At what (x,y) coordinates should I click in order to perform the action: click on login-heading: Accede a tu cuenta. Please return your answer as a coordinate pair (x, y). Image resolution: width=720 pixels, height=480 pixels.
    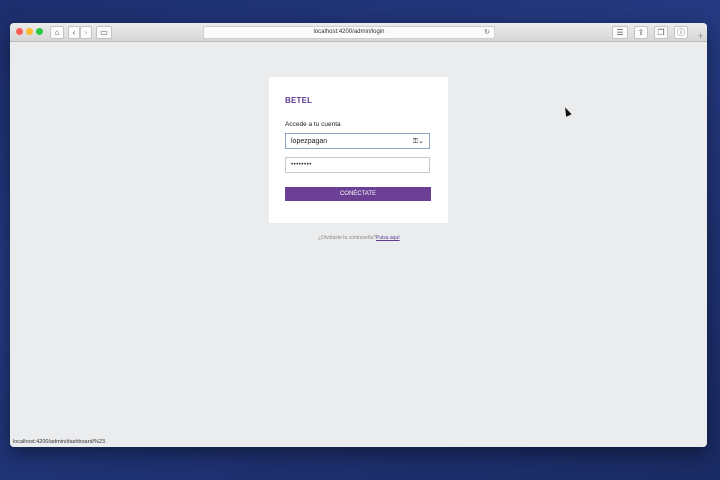
    Looking at the image, I should click on (313, 124).